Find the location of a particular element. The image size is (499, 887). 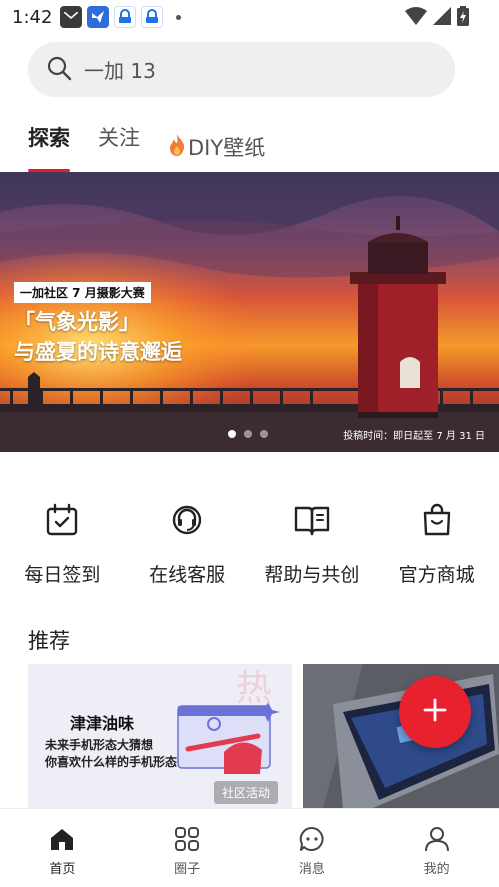

svg-text: 热 is located at coordinates (254, 688).